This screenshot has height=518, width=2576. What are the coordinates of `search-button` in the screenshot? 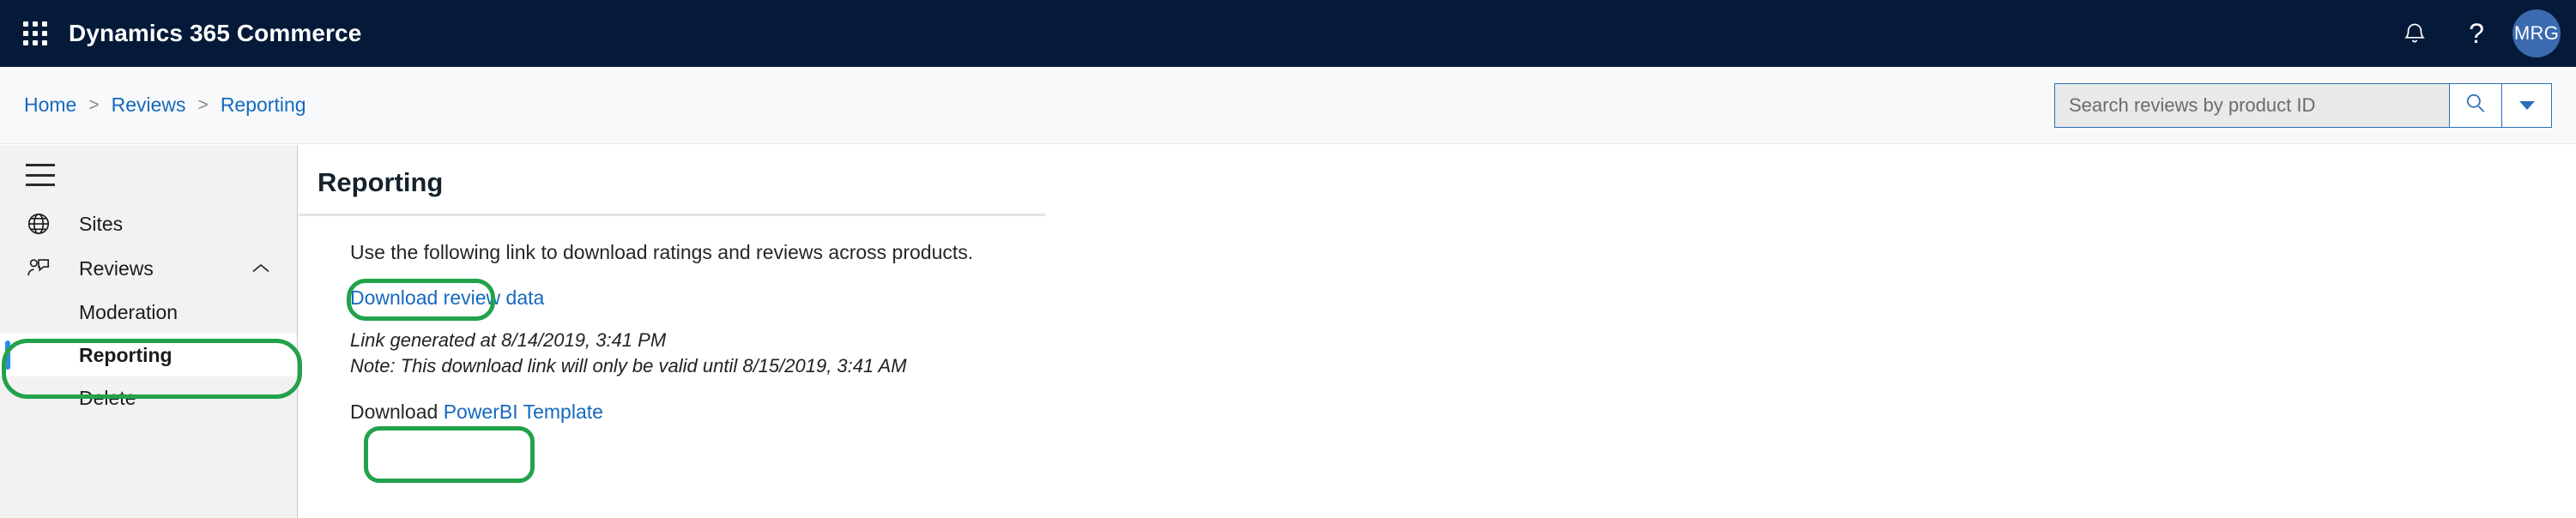 It's located at (2475, 105).